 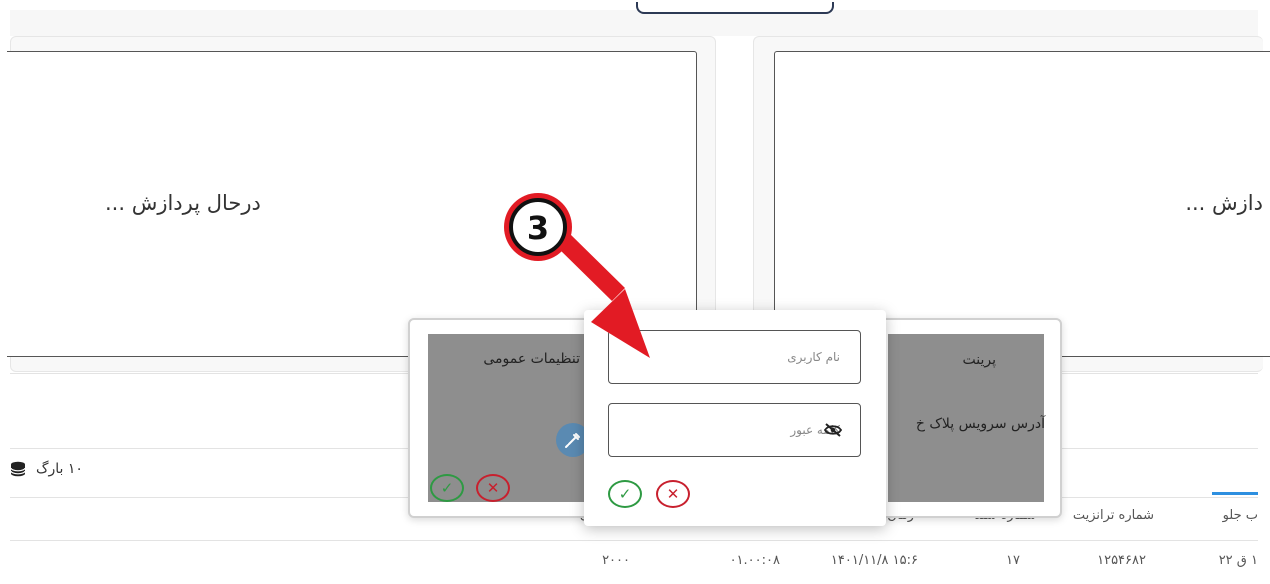 I want to click on reload-button: ۱۰ بارگ, so click(x=46, y=469).